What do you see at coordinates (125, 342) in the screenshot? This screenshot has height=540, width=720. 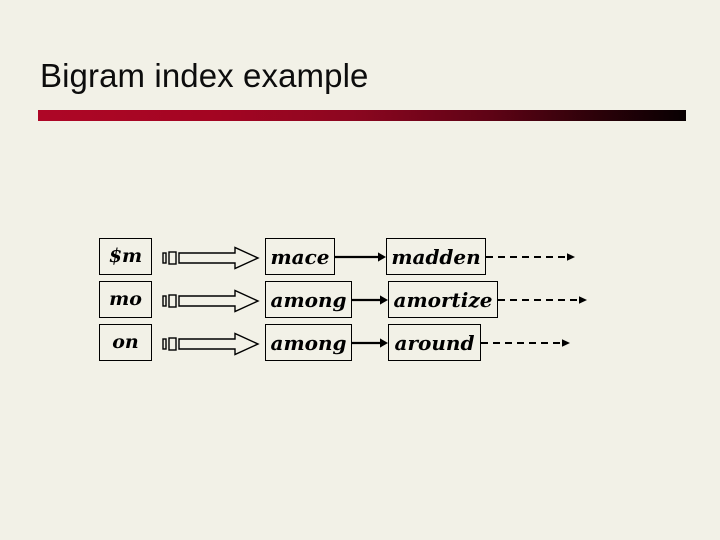 I see `bigram-key-box: on` at bounding box center [125, 342].